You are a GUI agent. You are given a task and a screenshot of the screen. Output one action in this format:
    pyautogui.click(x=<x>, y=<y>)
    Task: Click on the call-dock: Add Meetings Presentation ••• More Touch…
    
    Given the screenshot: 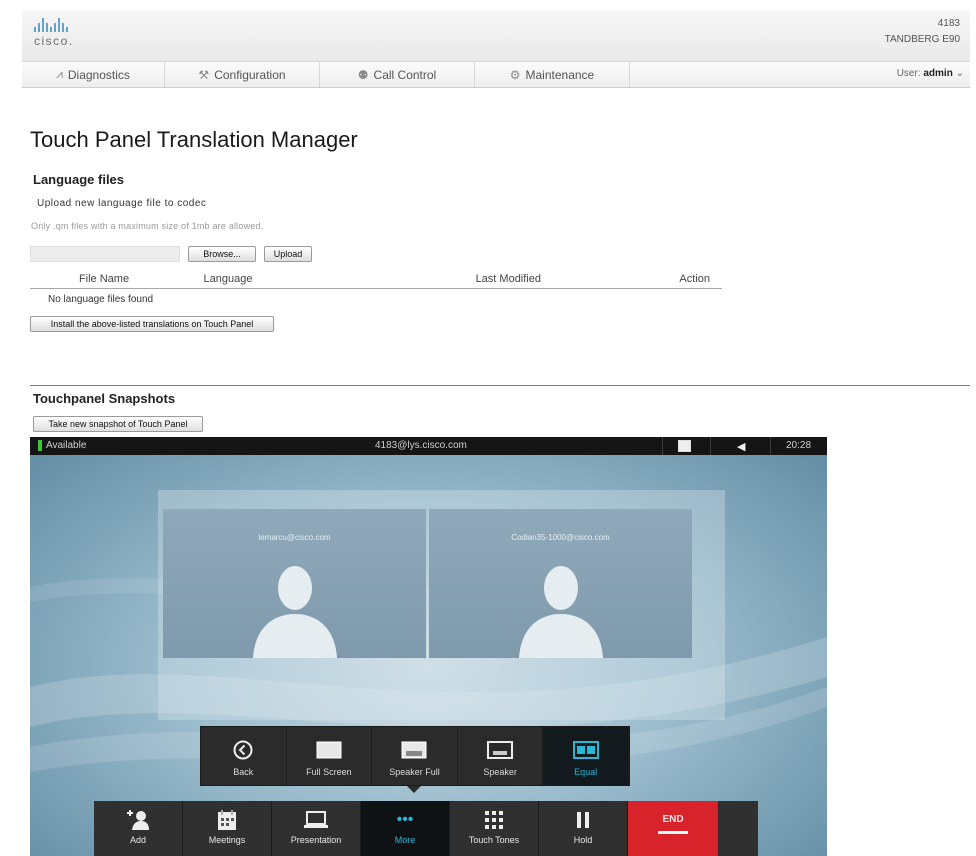 What is the action you would take?
    pyautogui.click(x=426, y=828)
    